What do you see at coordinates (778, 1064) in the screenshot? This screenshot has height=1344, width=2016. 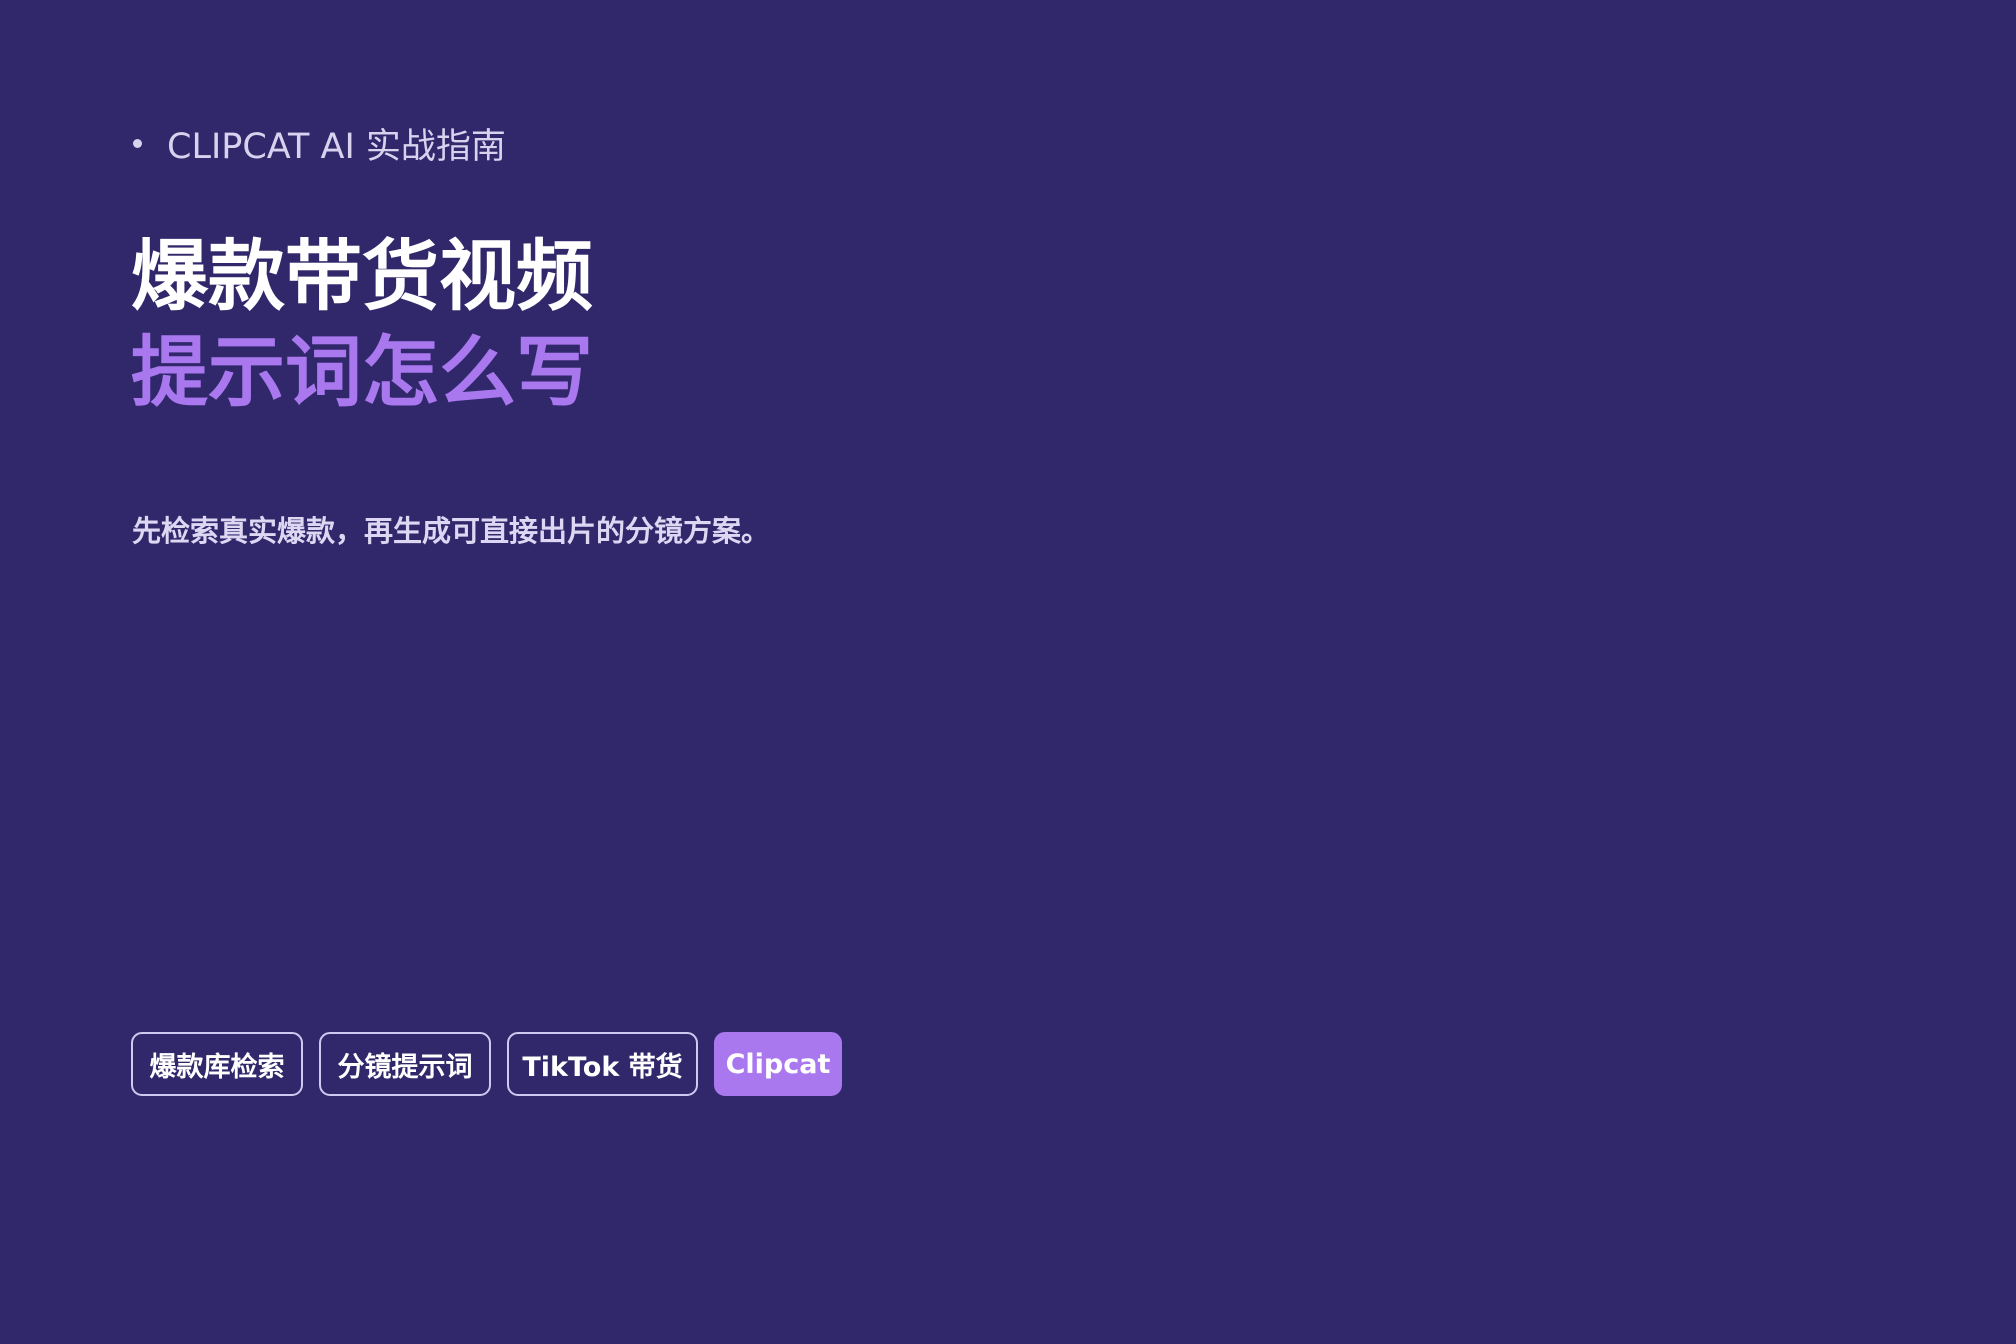 I see `tag-clipcat: Clipcat` at bounding box center [778, 1064].